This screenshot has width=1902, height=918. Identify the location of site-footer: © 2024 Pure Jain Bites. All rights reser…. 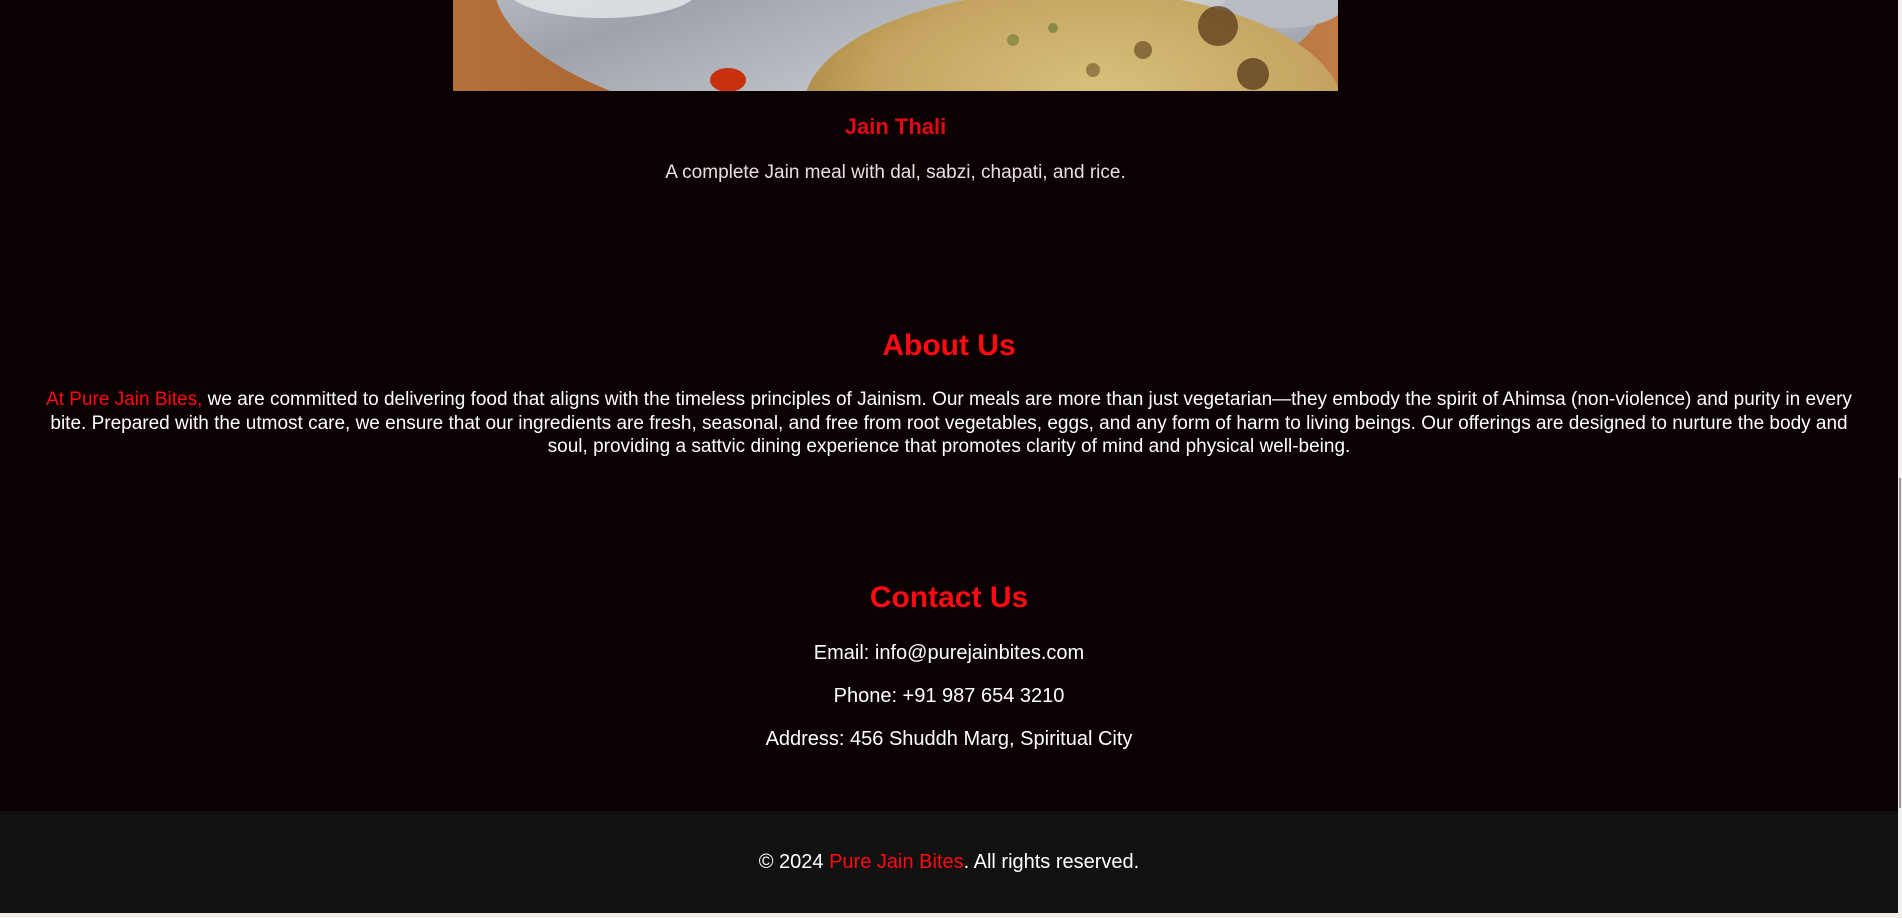
(949, 862).